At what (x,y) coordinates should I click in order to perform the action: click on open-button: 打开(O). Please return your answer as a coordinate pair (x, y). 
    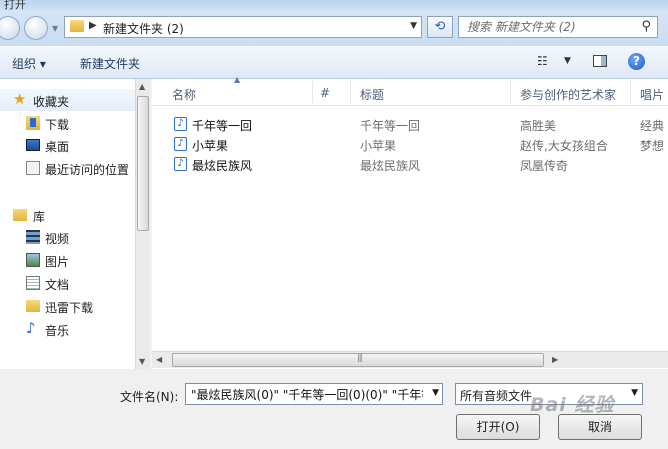
    Looking at the image, I should click on (498, 427).